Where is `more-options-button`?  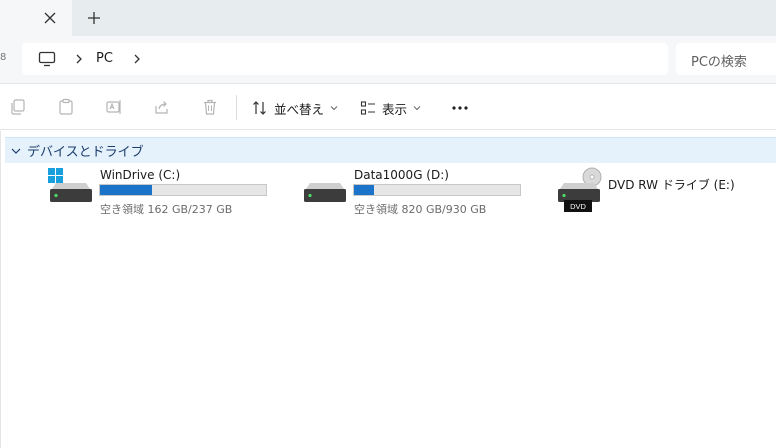
more-options-button is located at coordinates (460, 108).